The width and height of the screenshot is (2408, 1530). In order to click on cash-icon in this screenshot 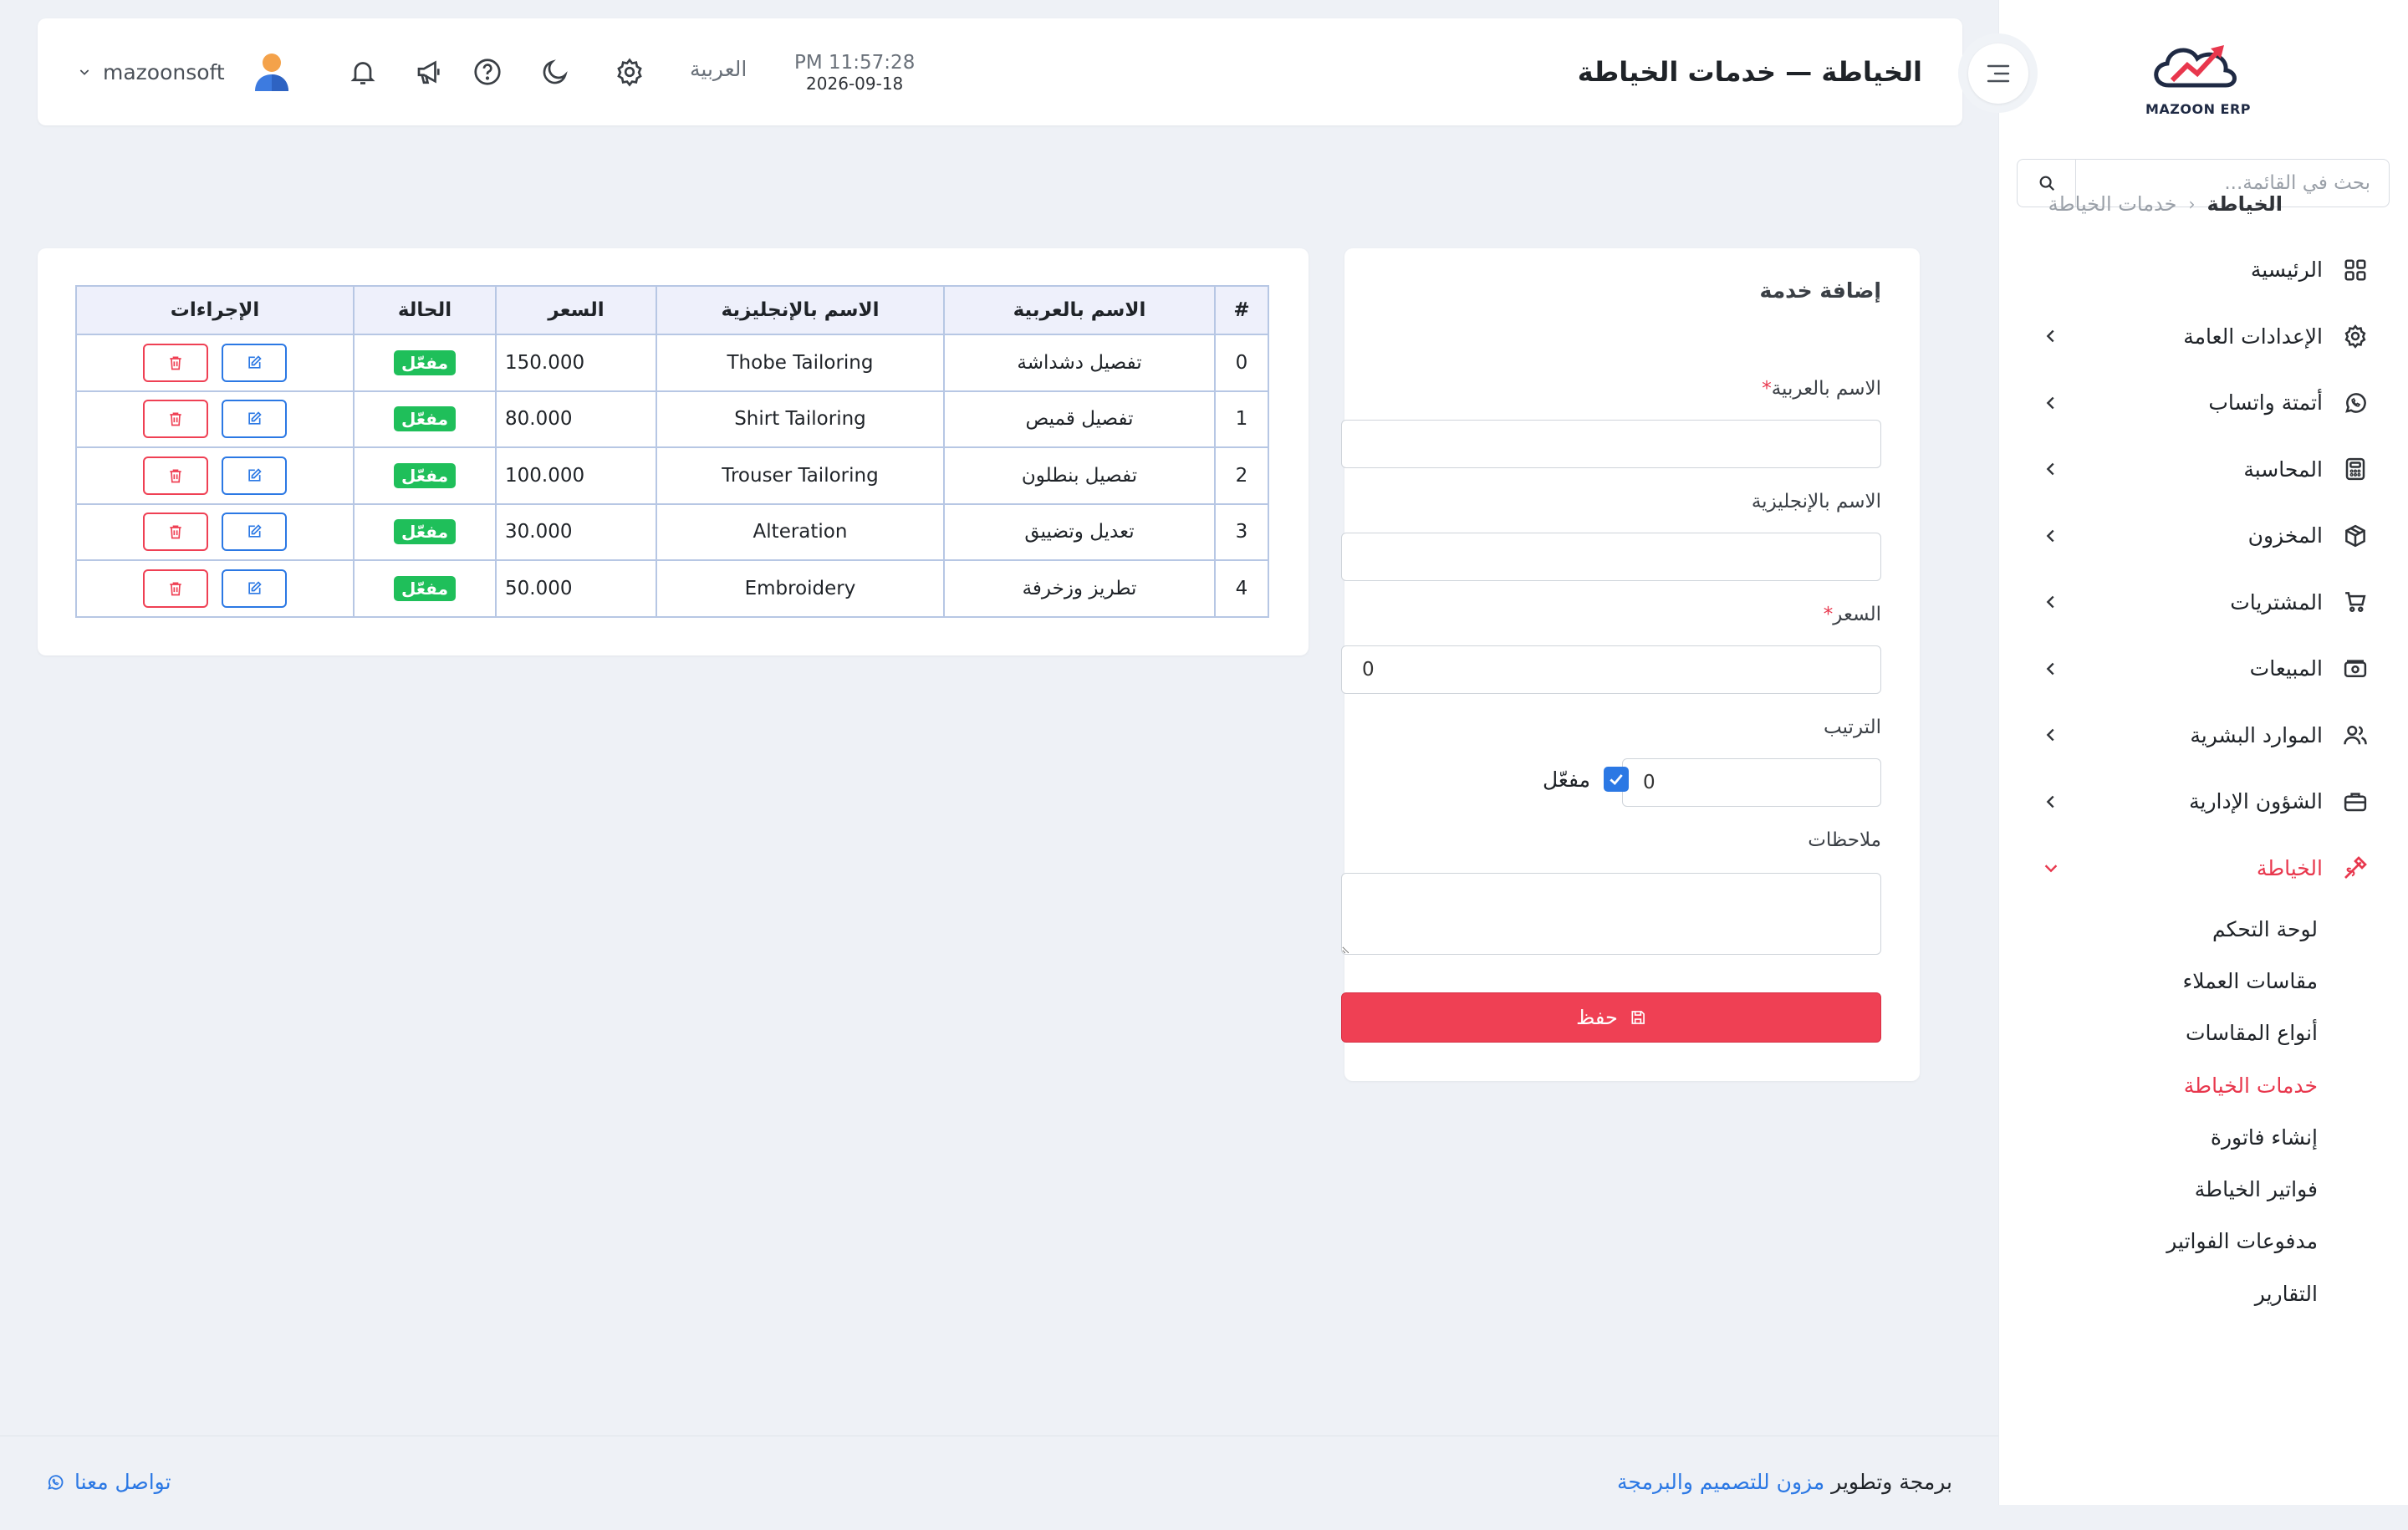, I will do `click(2355, 669)`.